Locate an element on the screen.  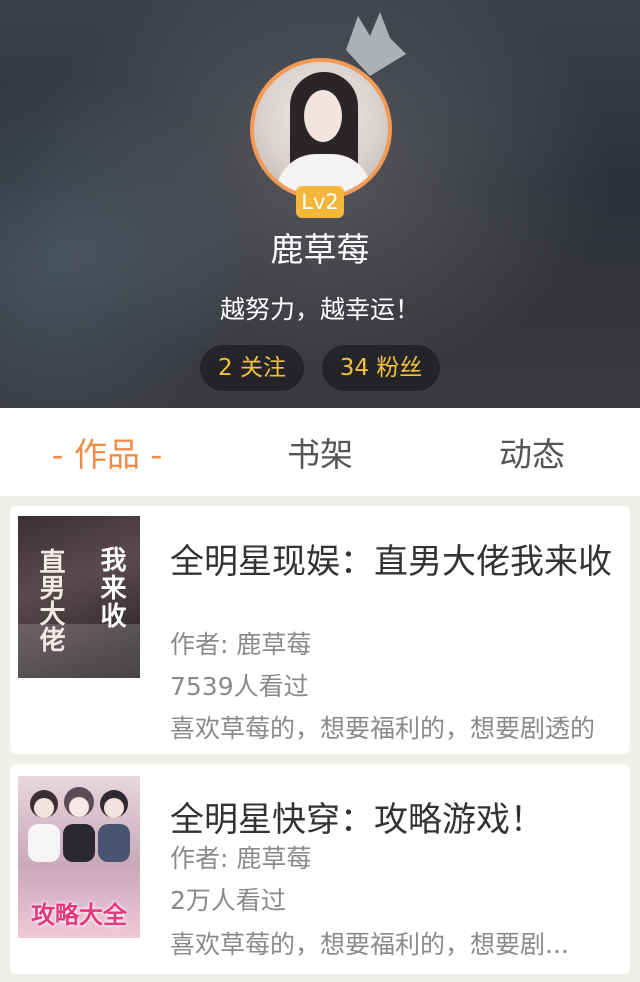
avatar is located at coordinates (321, 129).